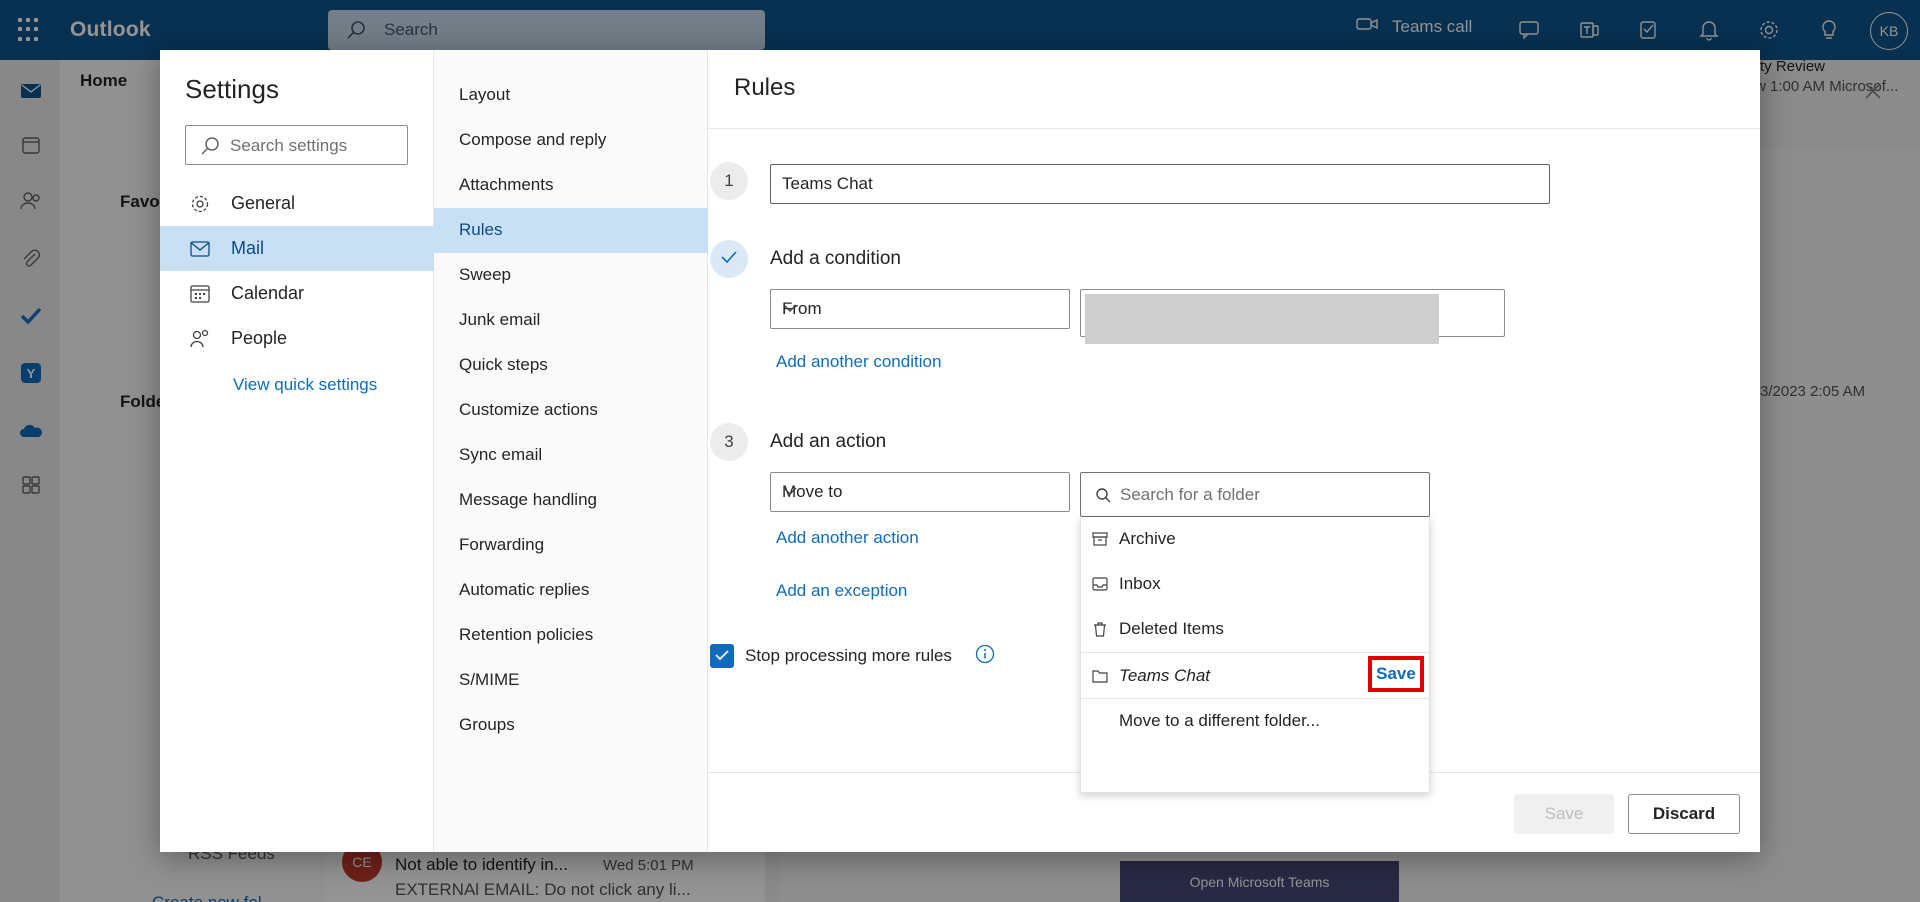 This screenshot has height=902, width=1920. What do you see at coordinates (526, 634) in the screenshot?
I see `section-label: Retention policies` at bounding box center [526, 634].